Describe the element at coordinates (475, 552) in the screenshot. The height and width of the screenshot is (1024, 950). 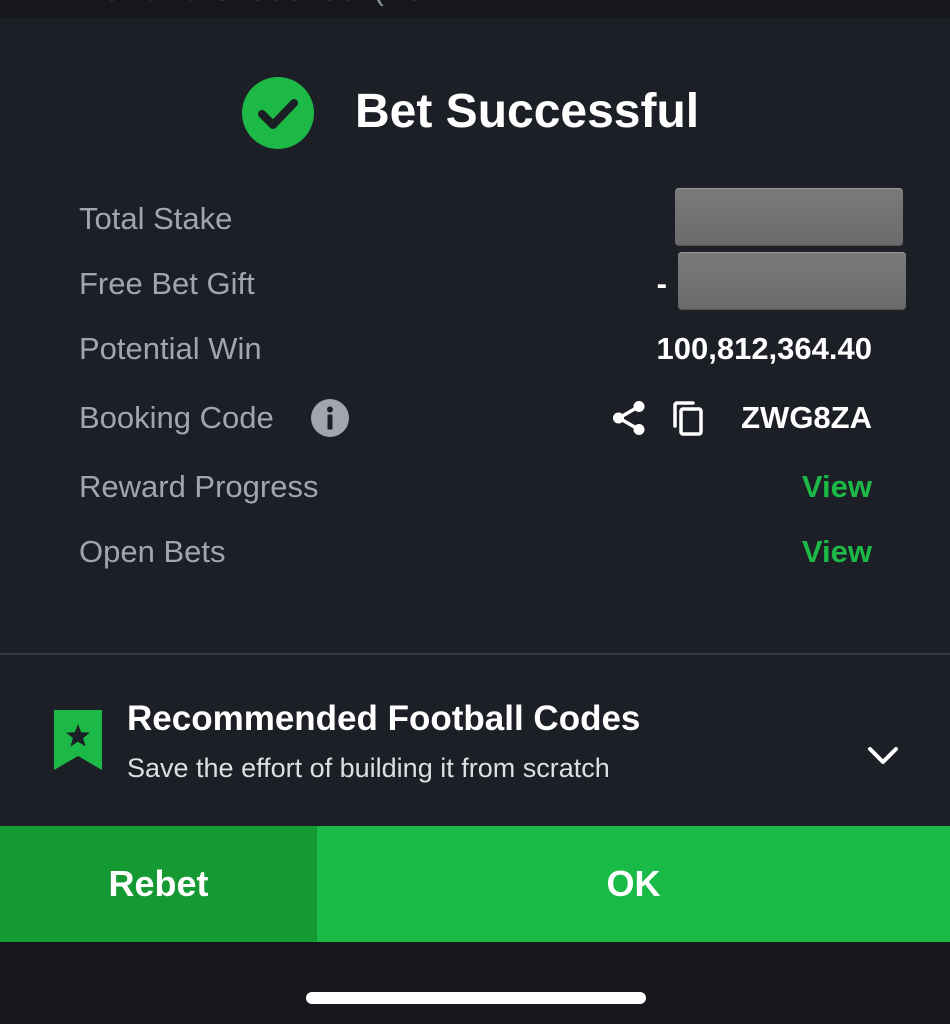
I see `open-bets-row: Open Bets View` at that location.